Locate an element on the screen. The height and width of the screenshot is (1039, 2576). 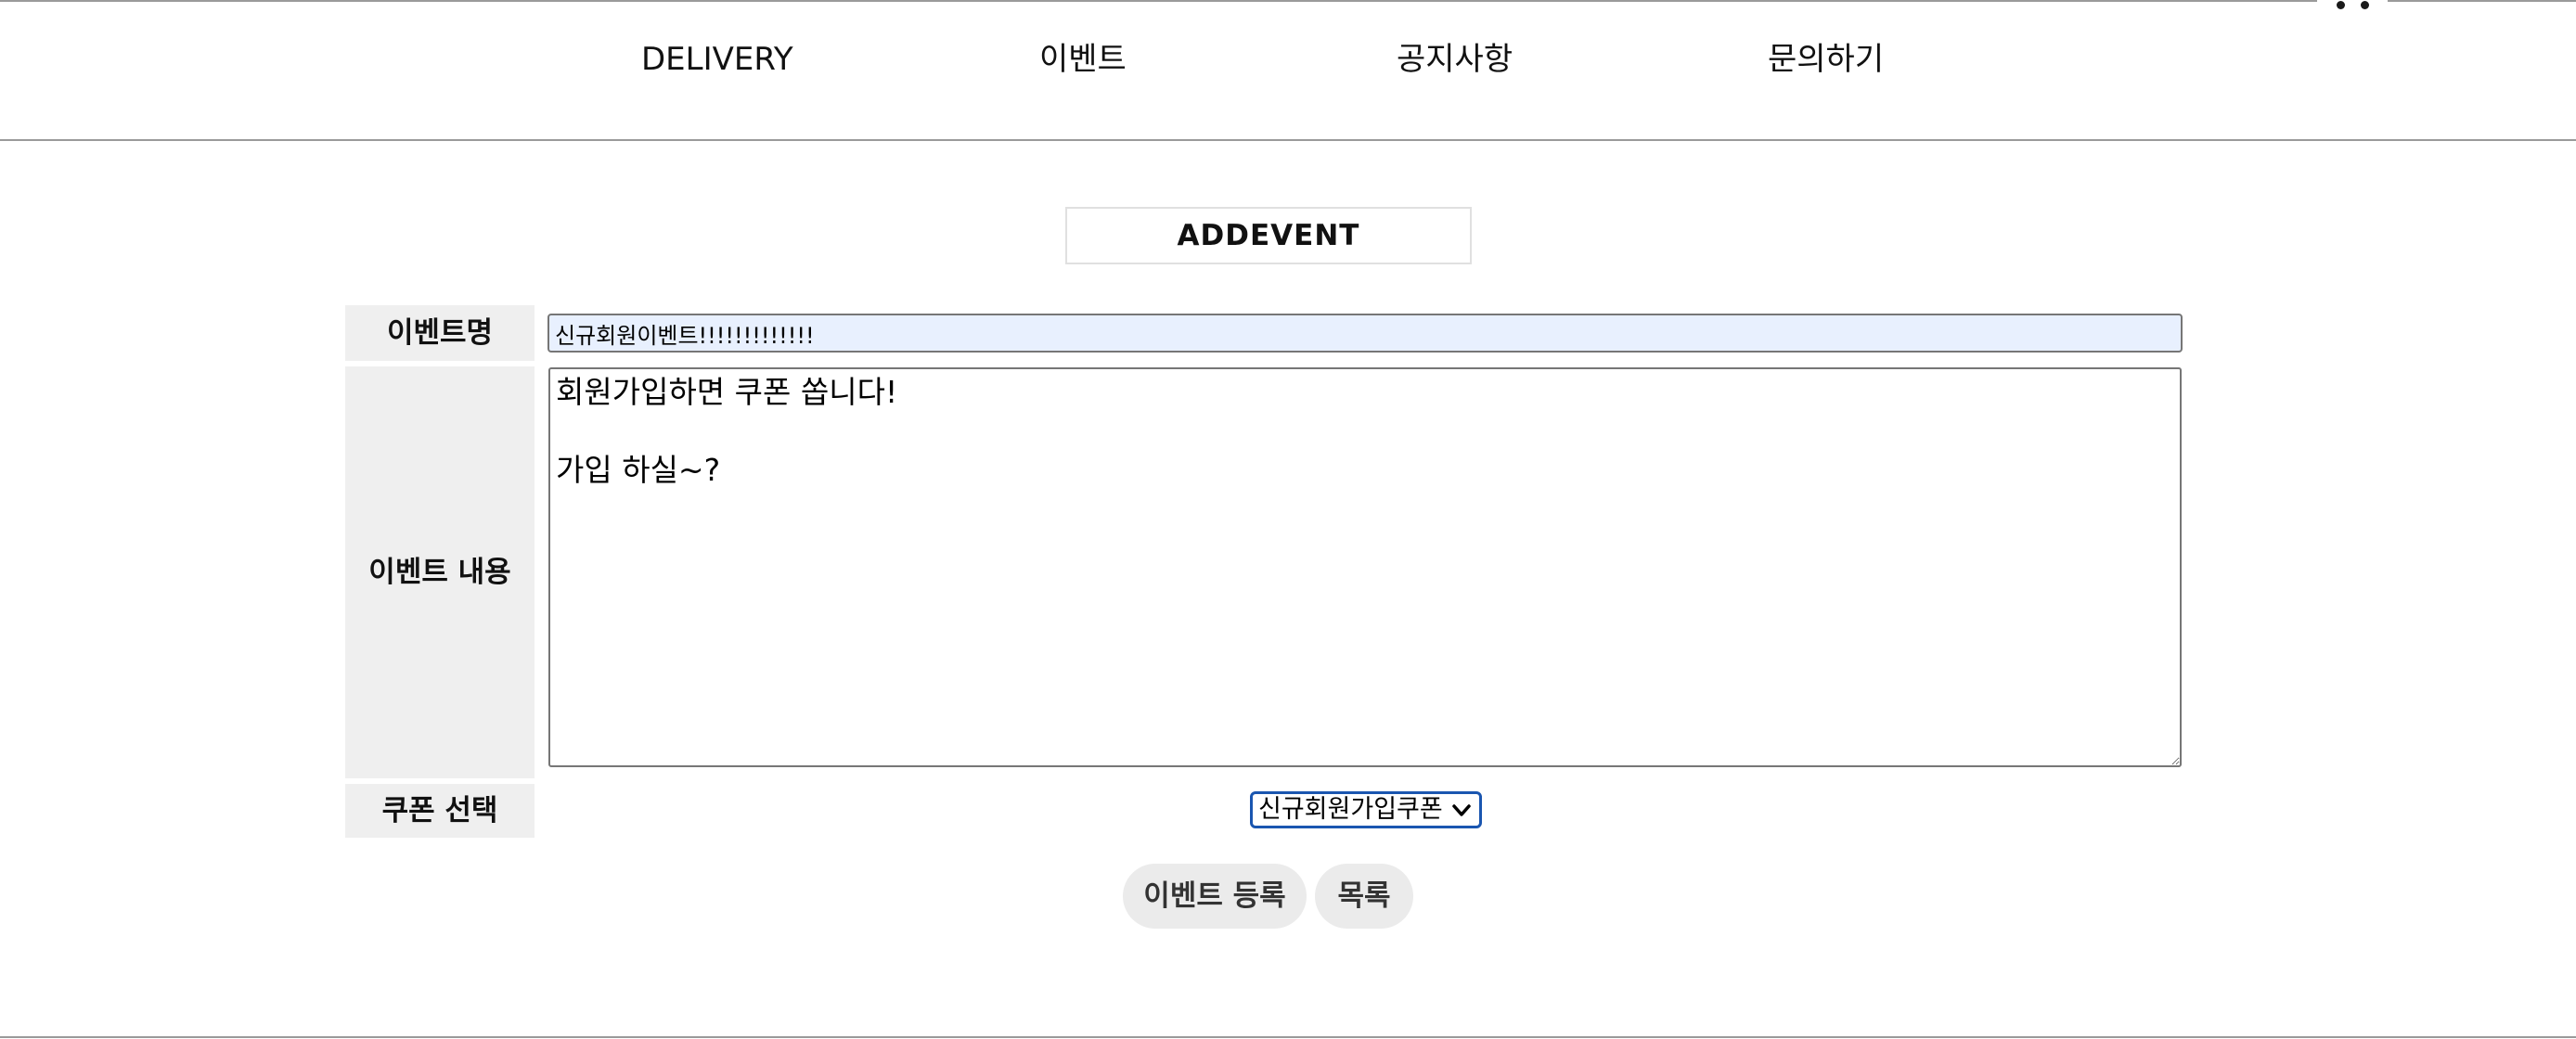
list-button: 목록 is located at coordinates (1364, 896).